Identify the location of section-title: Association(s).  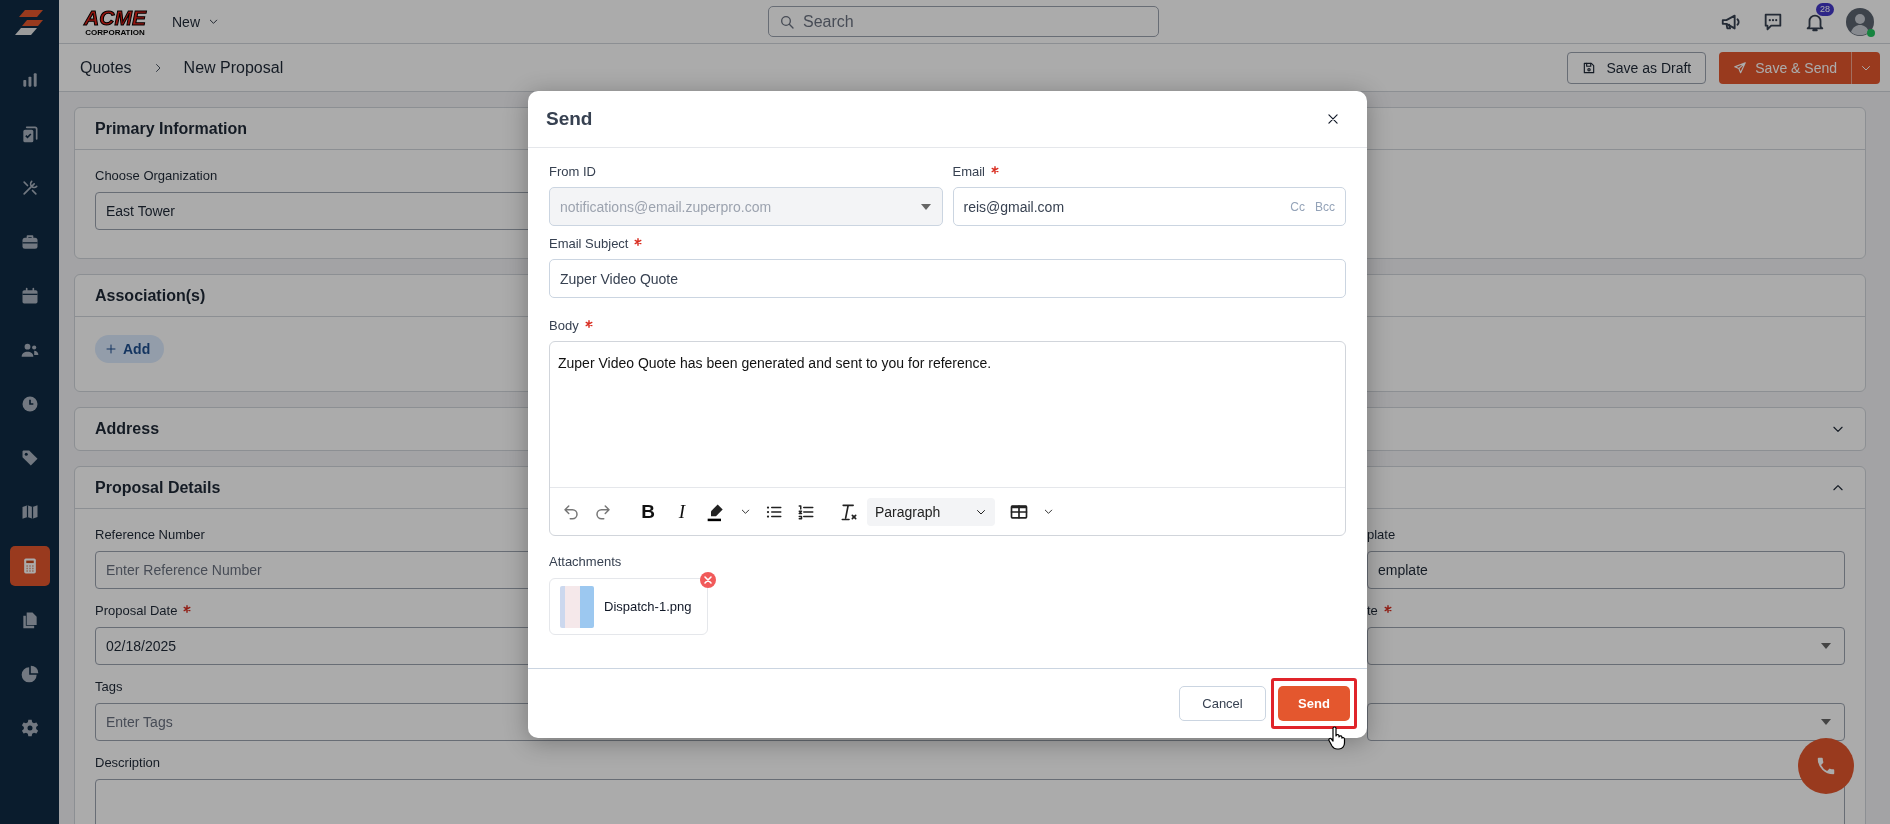
(150, 295).